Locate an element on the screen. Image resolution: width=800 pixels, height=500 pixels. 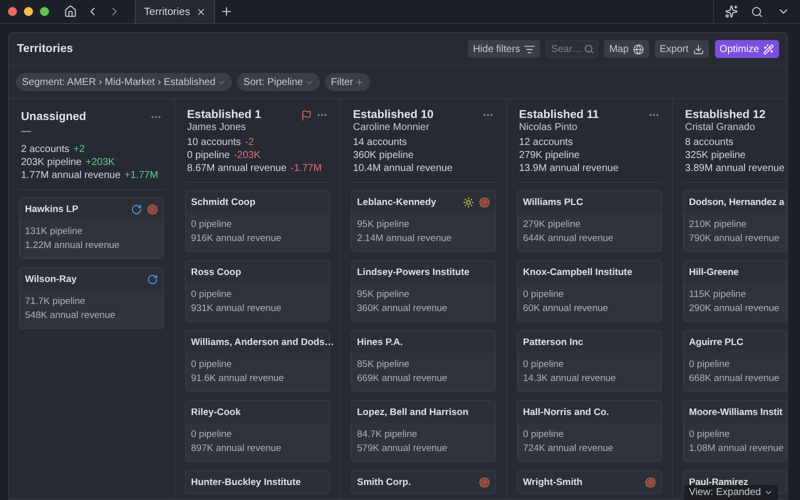
pipeline-text: 210K pipeline is located at coordinates (718, 224).